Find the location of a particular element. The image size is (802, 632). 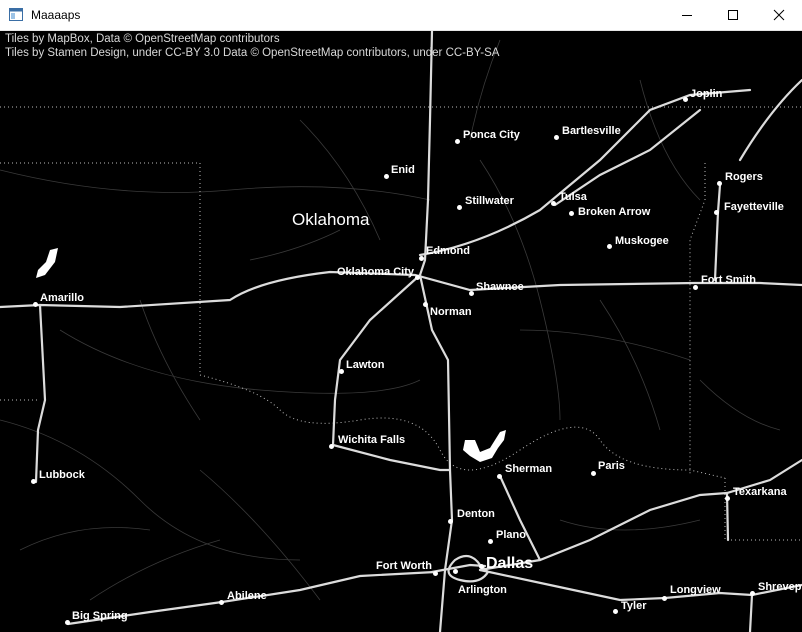

window-title: Maaaaps is located at coordinates (56, 15).